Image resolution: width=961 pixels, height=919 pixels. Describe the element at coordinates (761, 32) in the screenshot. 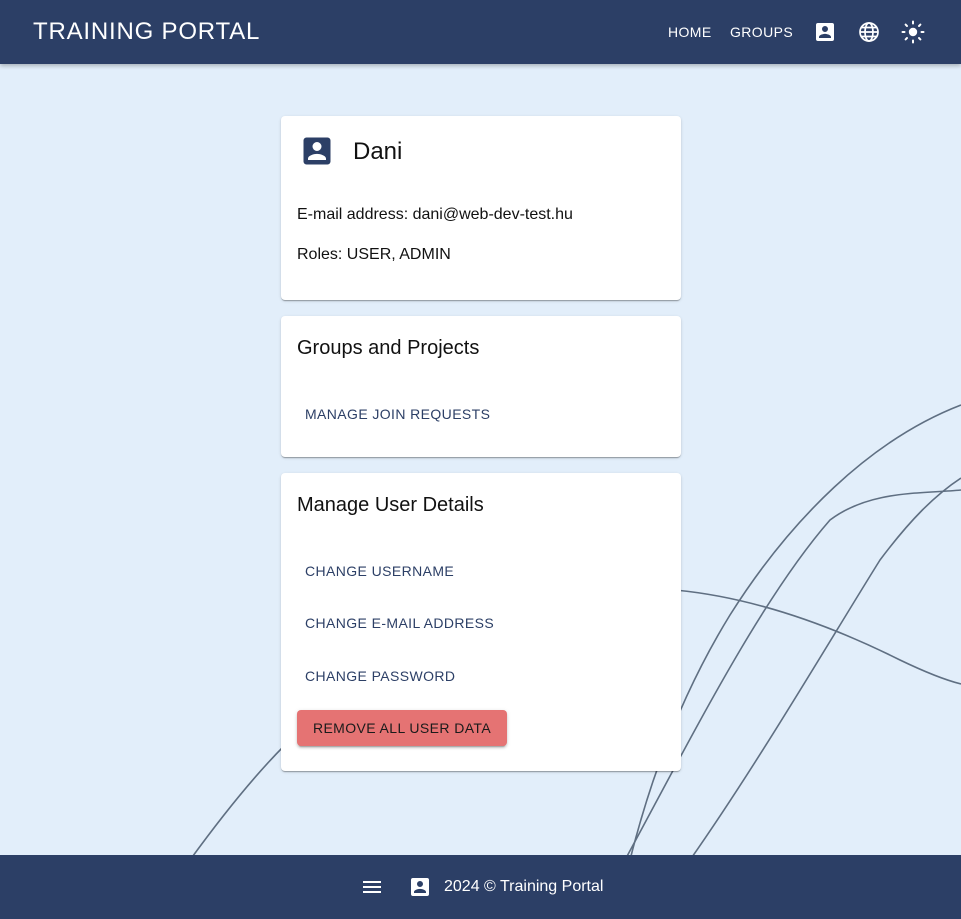

I see `nav-groups-link: GROUPS` at that location.